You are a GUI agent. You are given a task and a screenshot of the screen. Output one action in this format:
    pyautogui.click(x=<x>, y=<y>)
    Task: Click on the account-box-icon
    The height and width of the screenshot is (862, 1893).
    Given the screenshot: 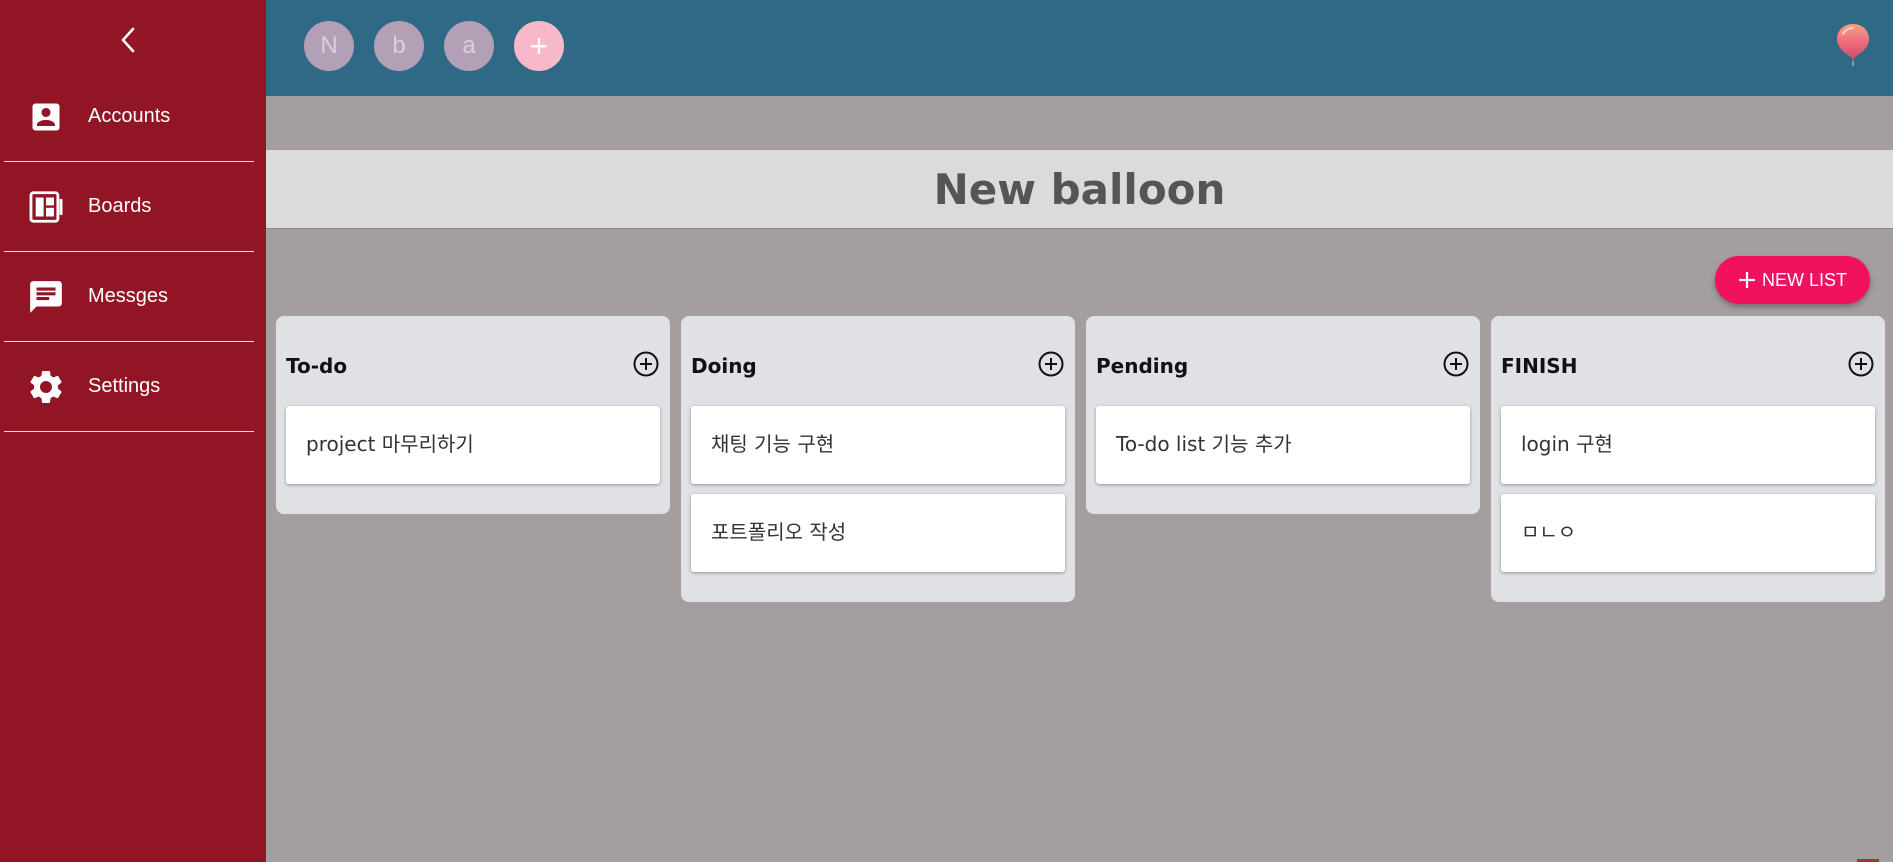 What is the action you would take?
    pyautogui.click(x=46, y=117)
    